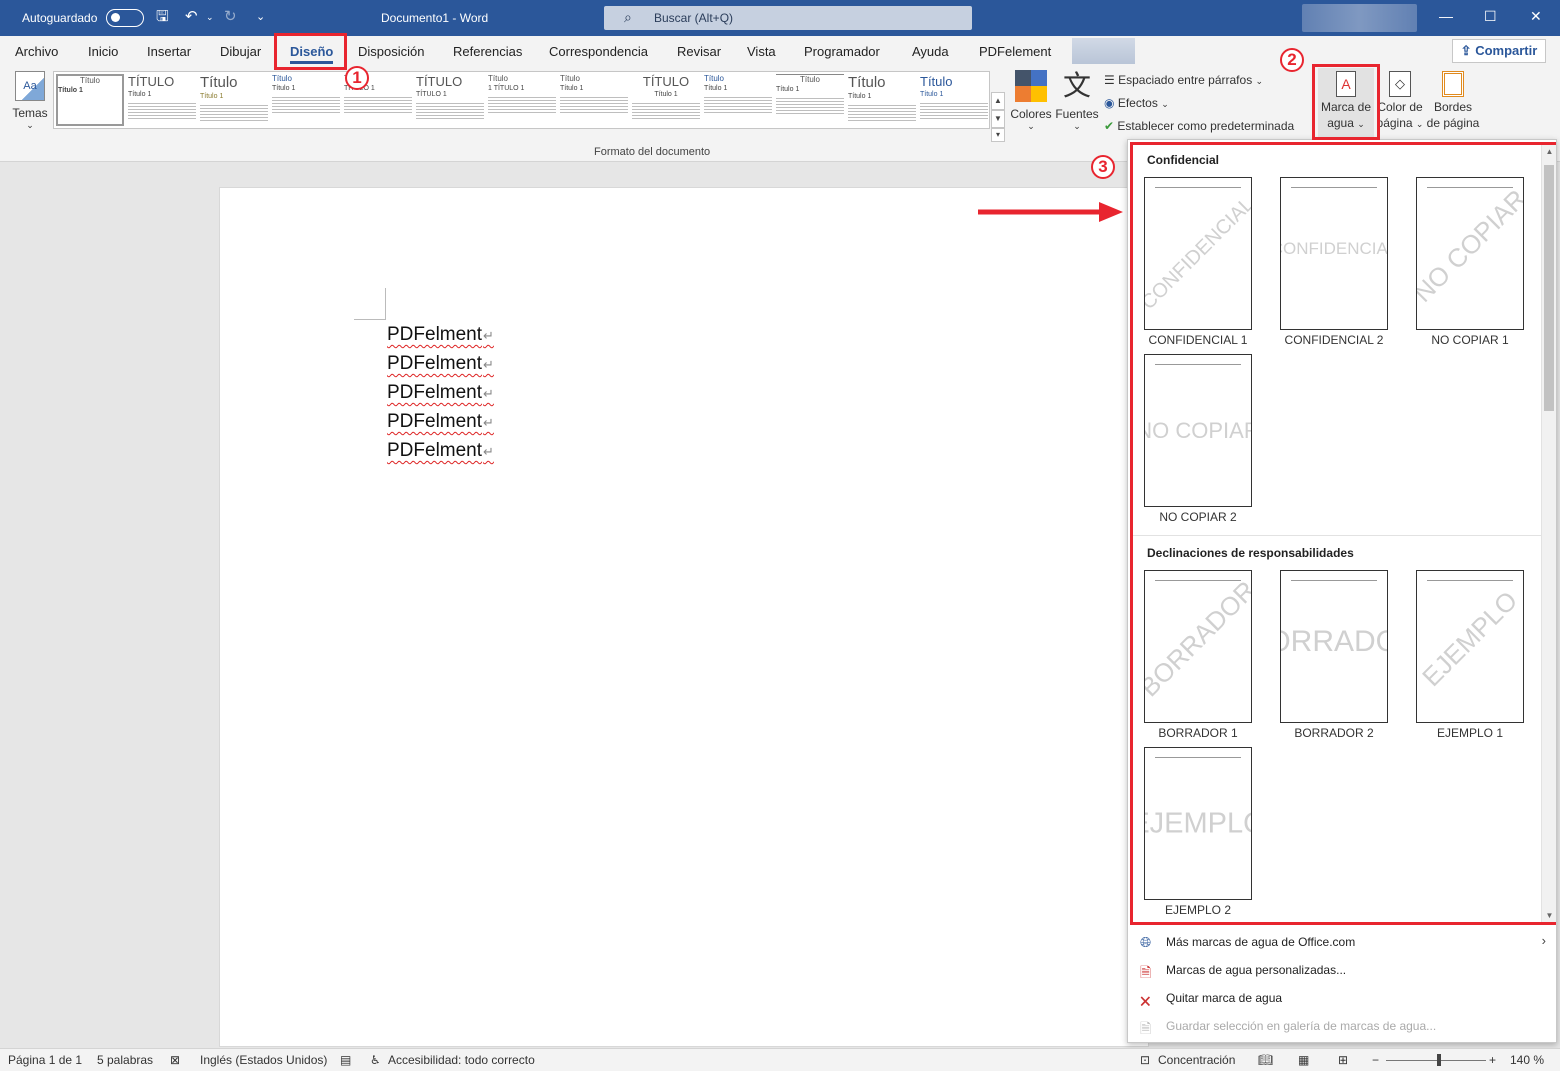 Image resolution: width=1560 pixels, height=1071 pixels. Describe the element at coordinates (1183, 160) in the screenshot. I see `section-header-confidencial: Confidencial` at that location.